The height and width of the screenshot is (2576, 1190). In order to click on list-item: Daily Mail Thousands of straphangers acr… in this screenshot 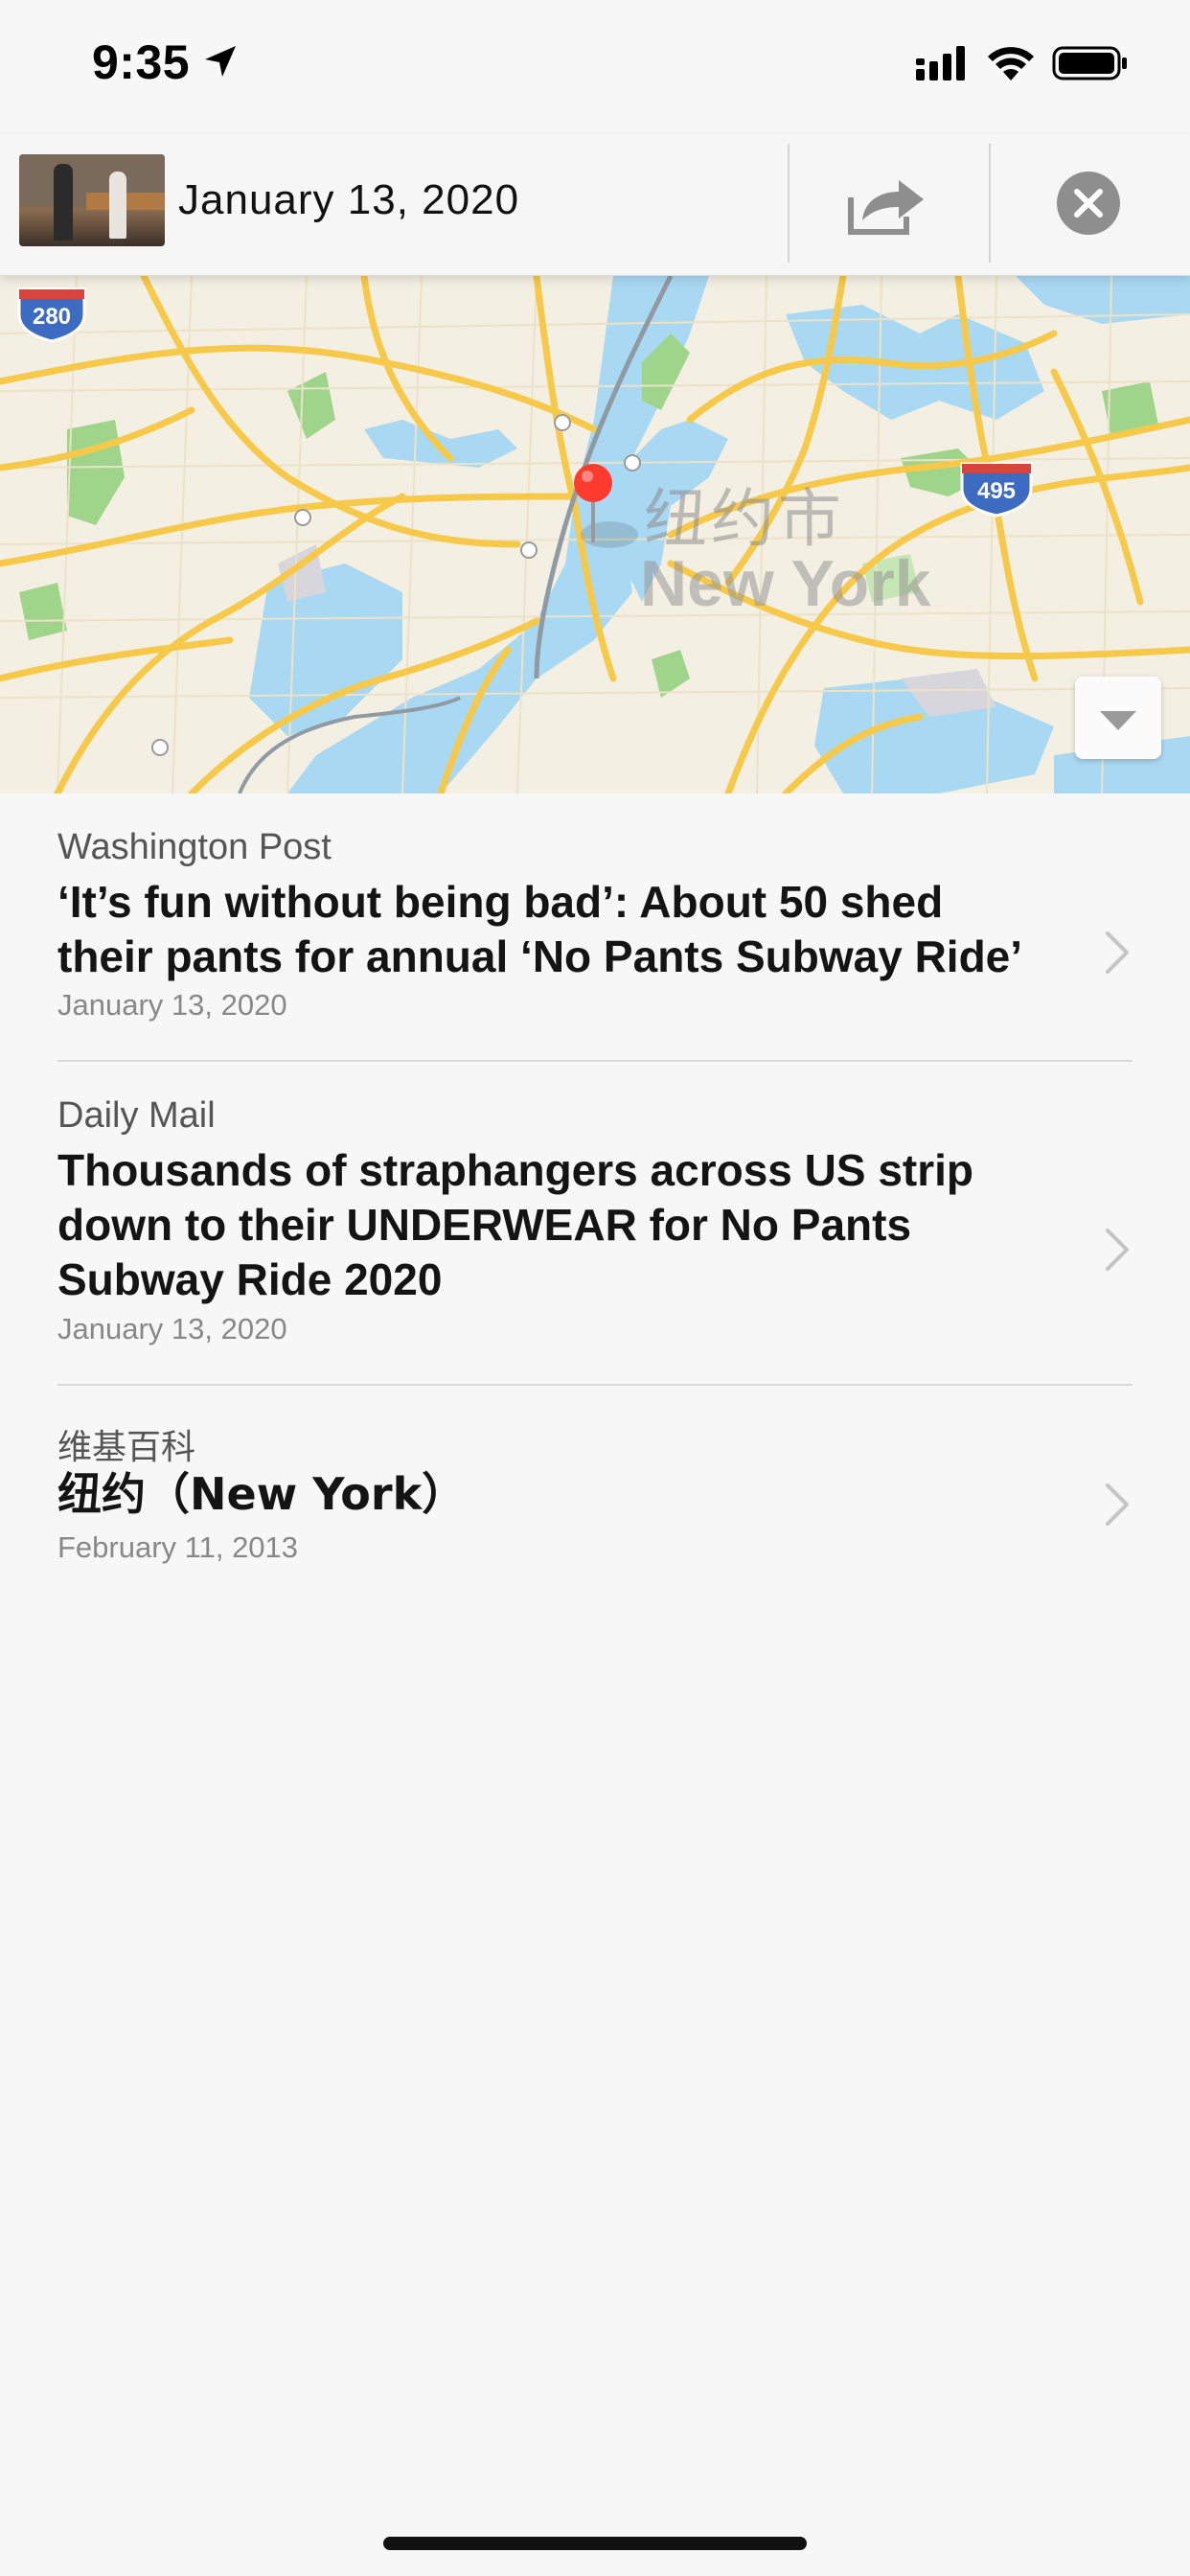, I will do `click(595, 1224)`.